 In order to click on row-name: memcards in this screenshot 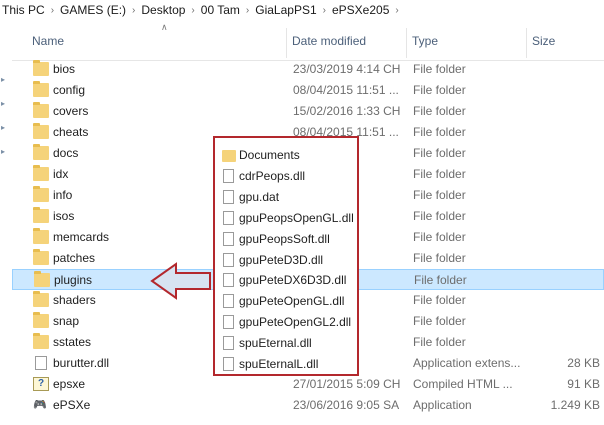, I will do `click(81, 237)`.